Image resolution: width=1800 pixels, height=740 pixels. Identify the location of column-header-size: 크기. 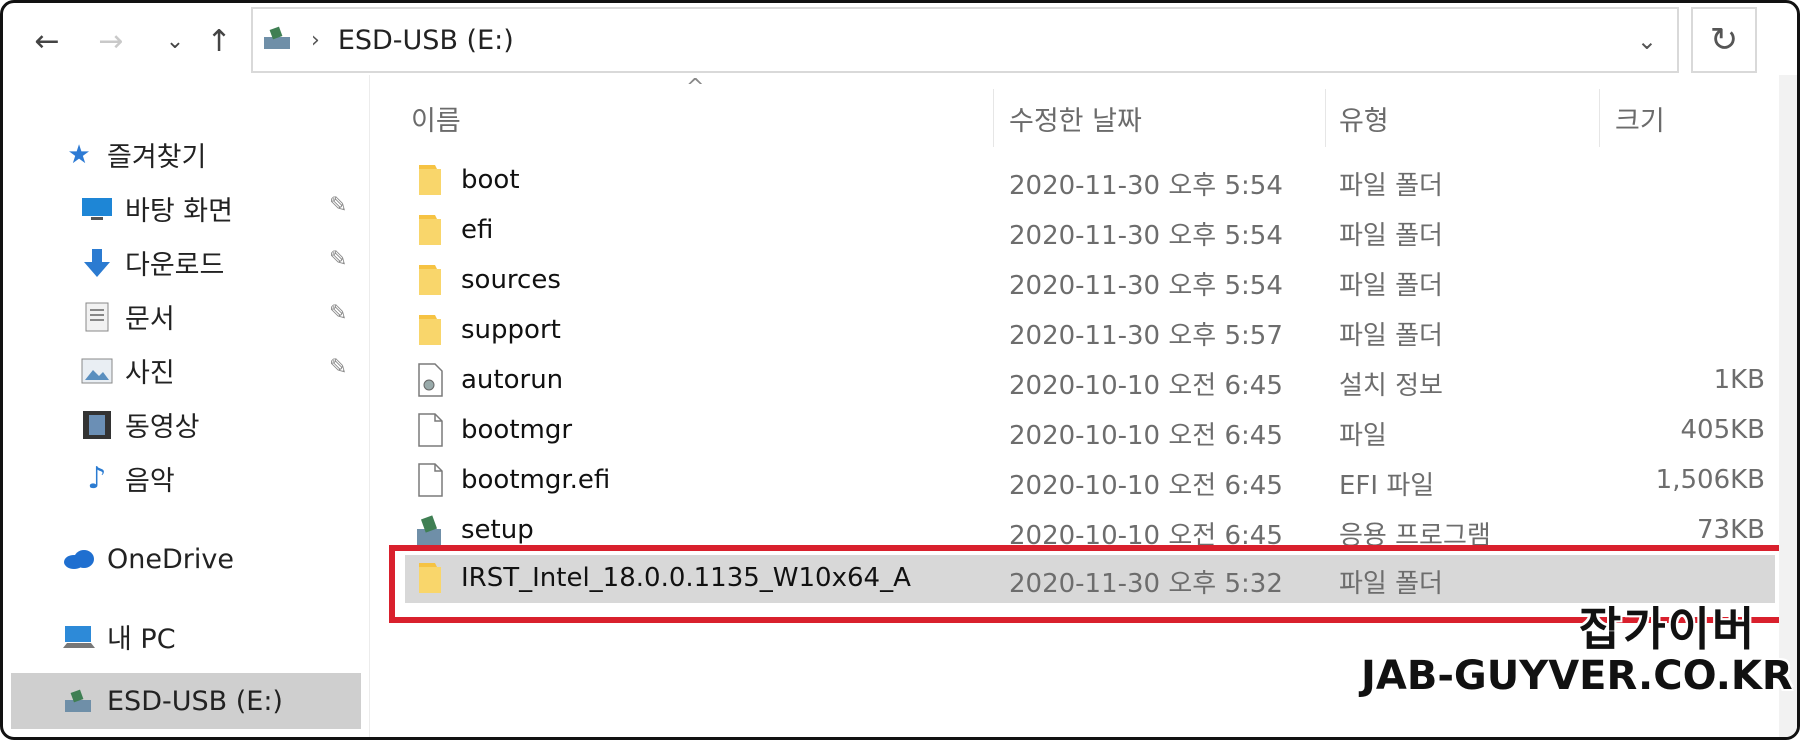
(1640, 118).